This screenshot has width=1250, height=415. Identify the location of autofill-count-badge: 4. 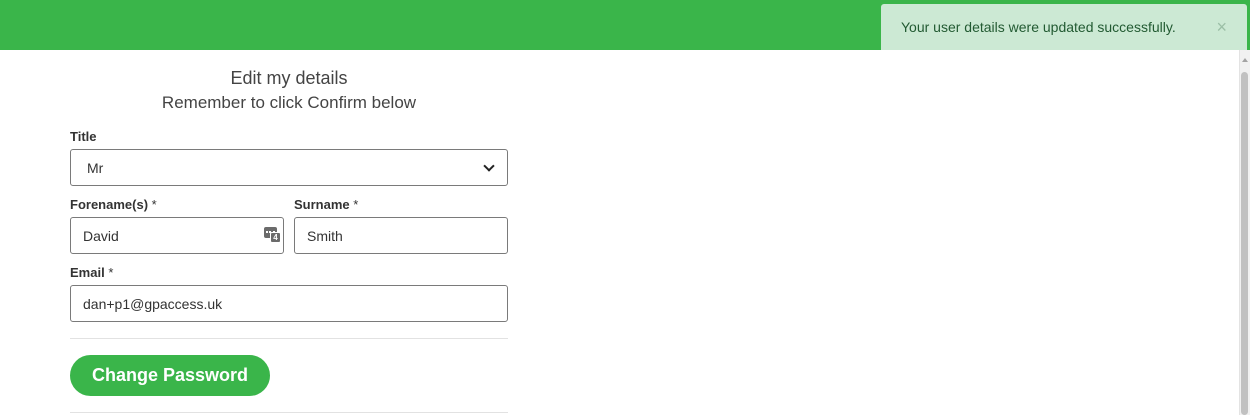
(275, 237).